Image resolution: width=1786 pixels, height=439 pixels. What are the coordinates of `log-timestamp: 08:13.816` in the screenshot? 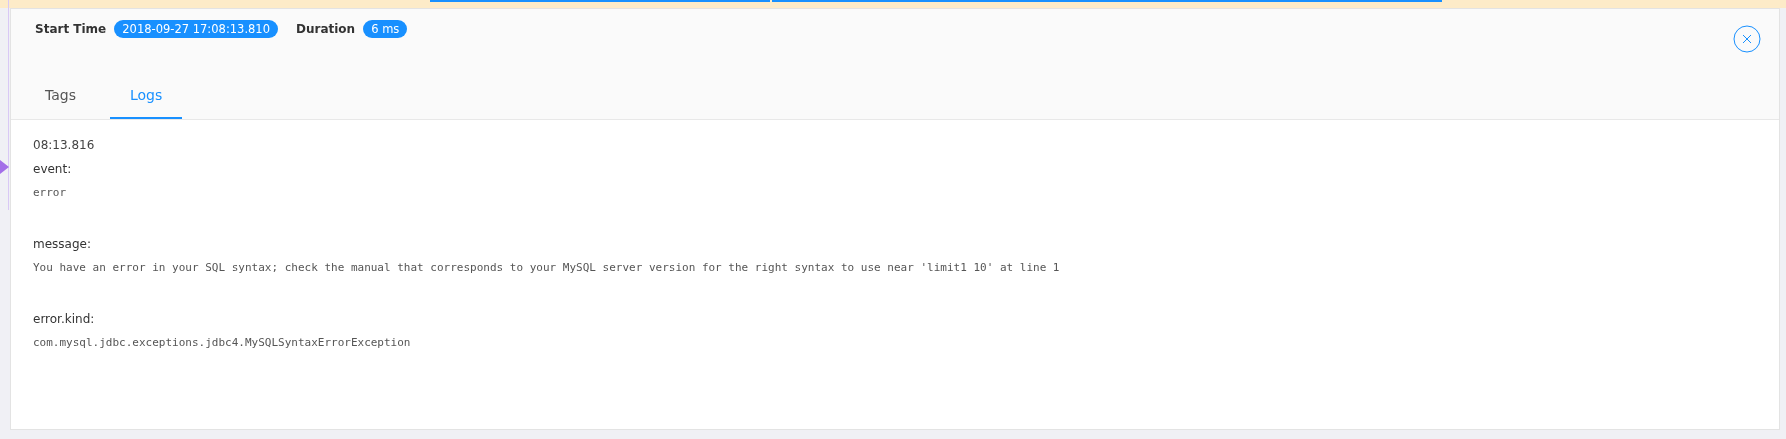 It's located at (64, 145).